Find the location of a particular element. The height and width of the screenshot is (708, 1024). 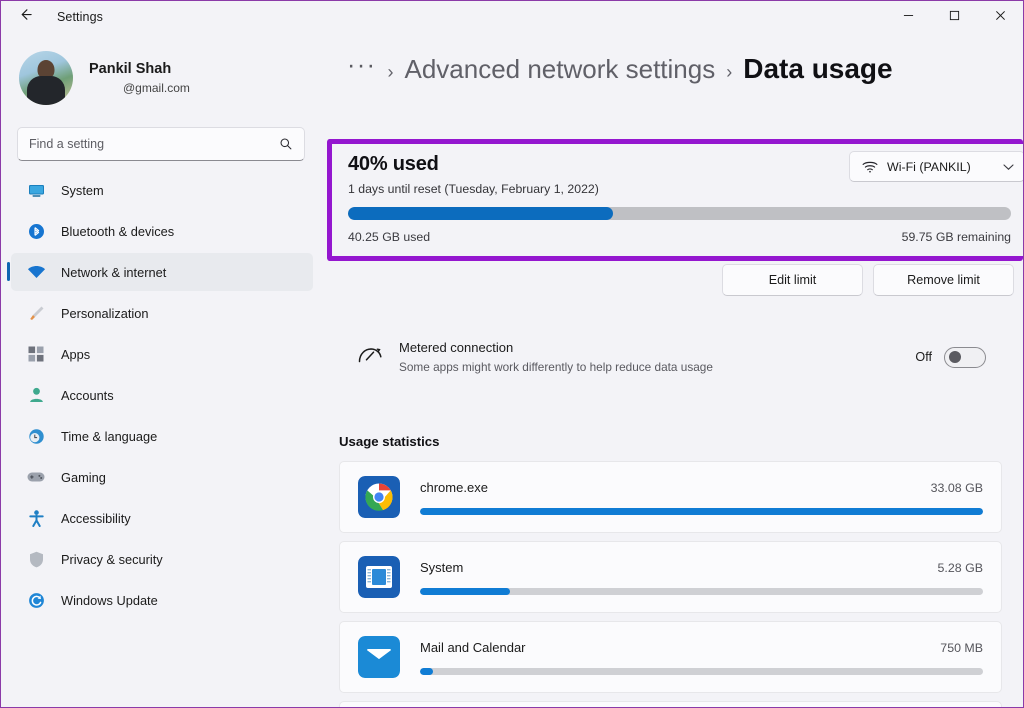

caption-buttons is located at coordinates (954, 17).